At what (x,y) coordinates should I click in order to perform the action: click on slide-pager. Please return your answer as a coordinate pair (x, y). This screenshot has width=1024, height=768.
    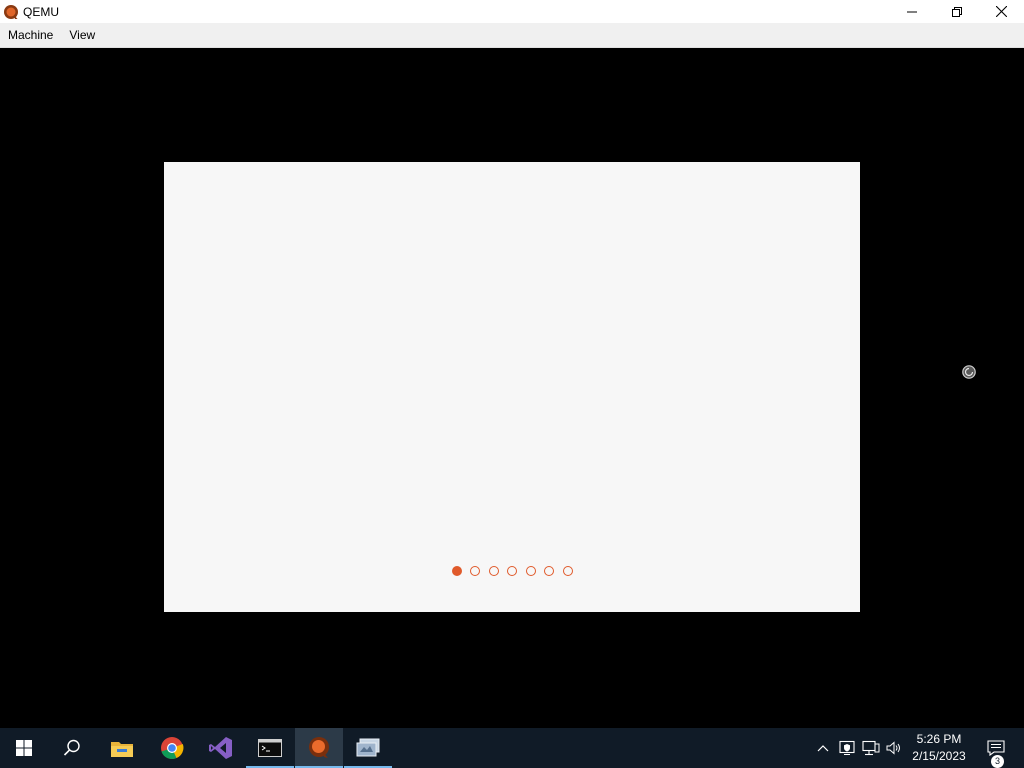
    Looking at the image, I should click on (512, 571).